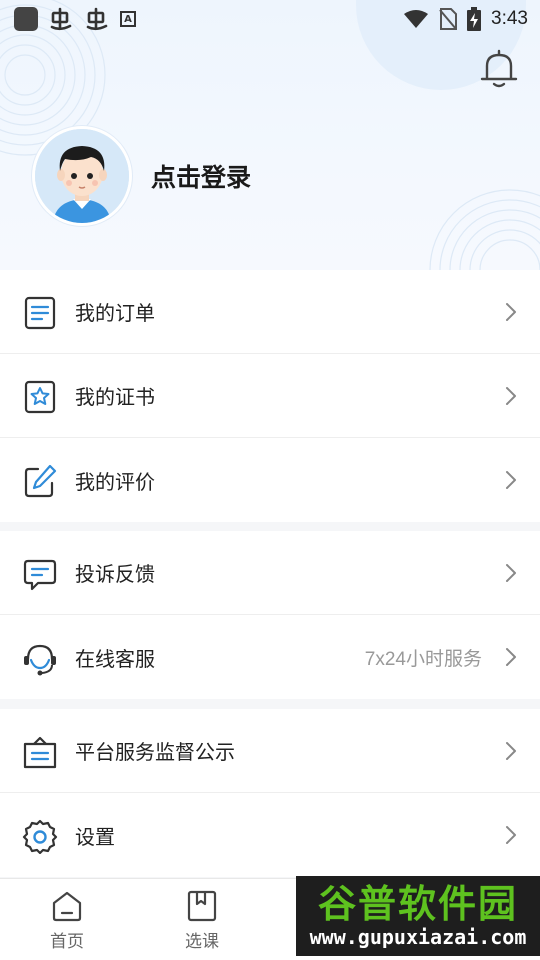 This screenshot has width=540, height=960. Describe the element at coordinates (270, 312) in the screenshot. I see `menu-item-my-orders: 我的订单` at that location.